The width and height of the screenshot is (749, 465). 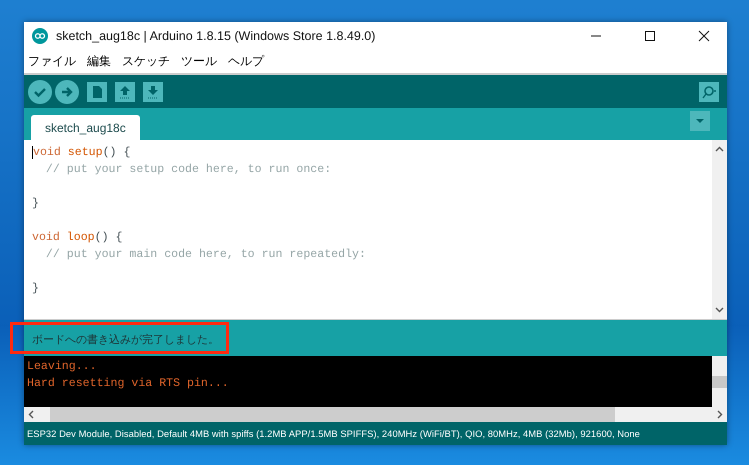 I want to click on scroll-right-icon, so click(x=720, y=414).